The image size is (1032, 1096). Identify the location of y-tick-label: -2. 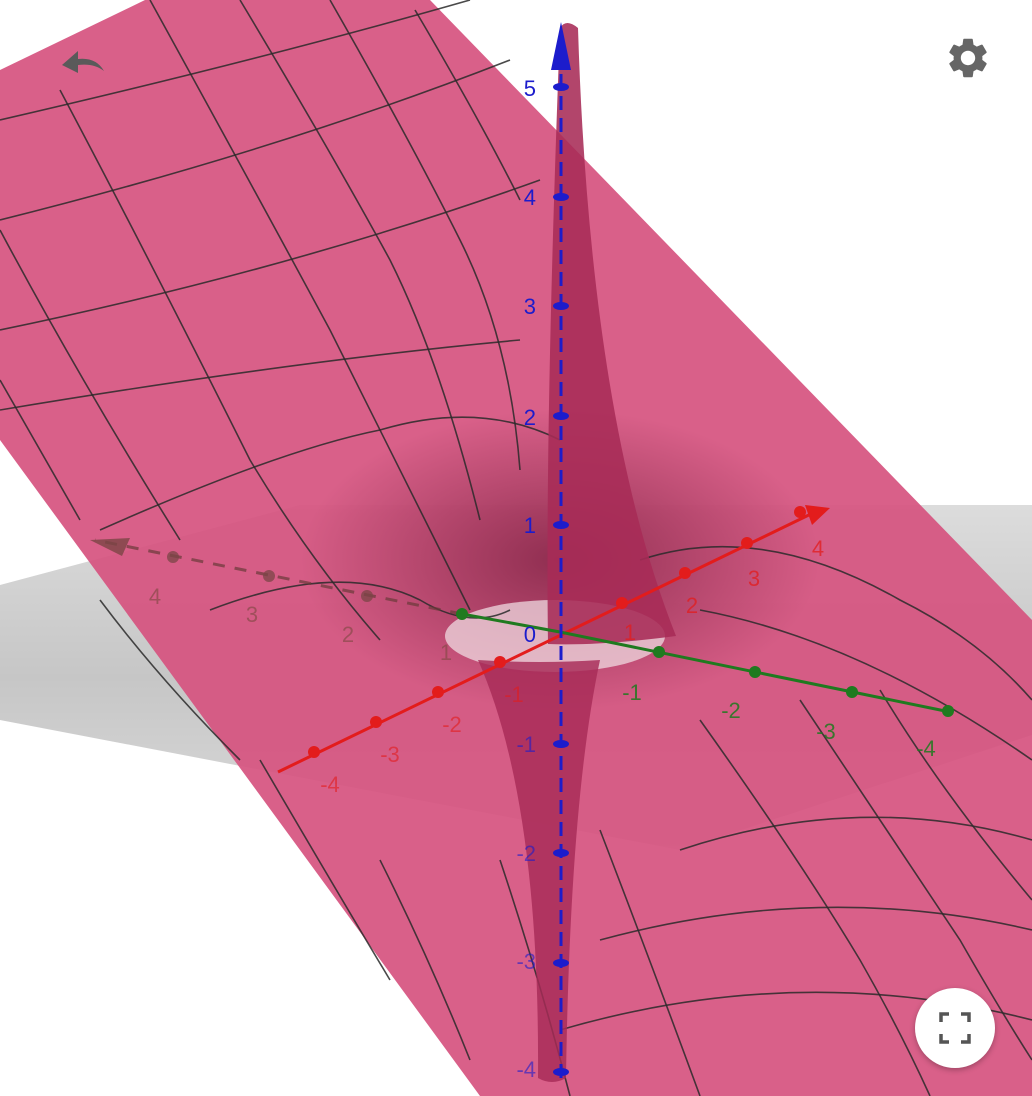
(731, 710).